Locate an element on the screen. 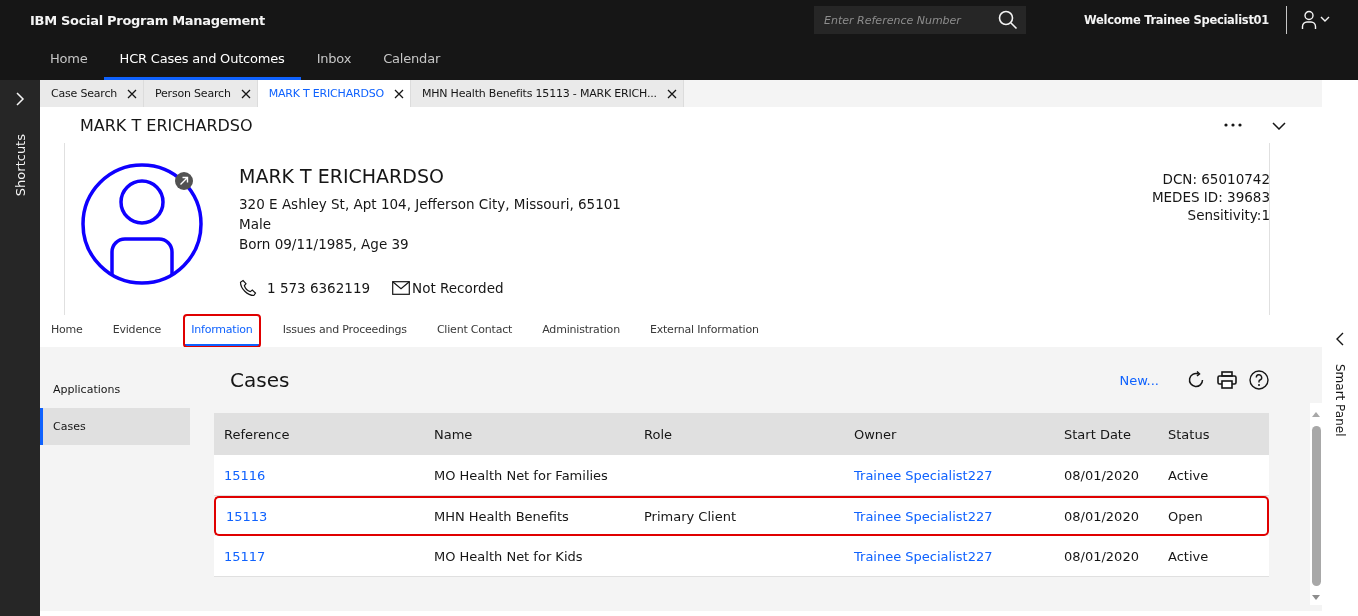 This screenshot has height=616, width=1358. nav-tab: Calendar is located at coordinates (412, 60).